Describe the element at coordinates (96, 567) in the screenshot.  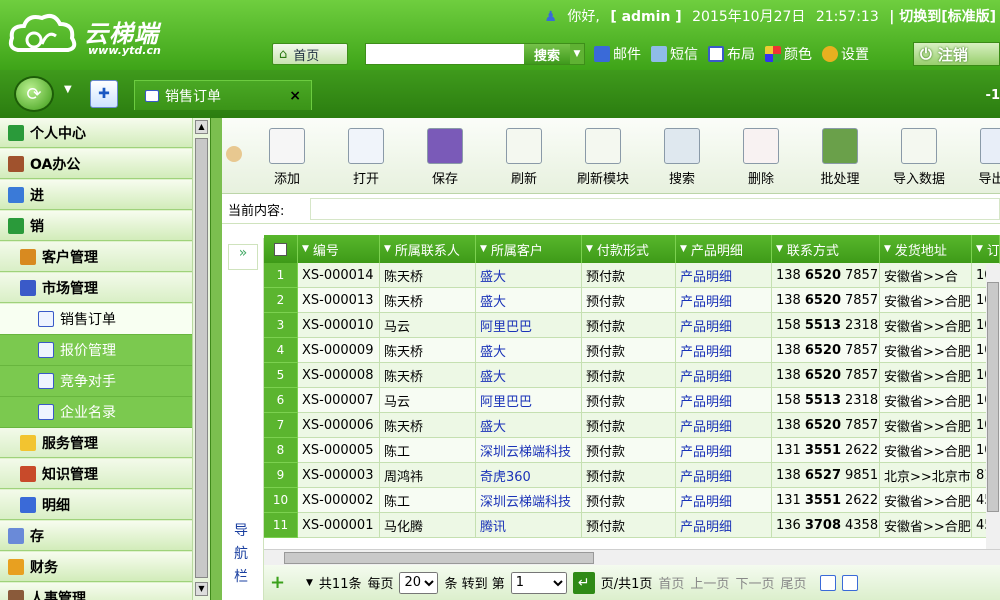
I see `sidebar-item: 财务` at that location.